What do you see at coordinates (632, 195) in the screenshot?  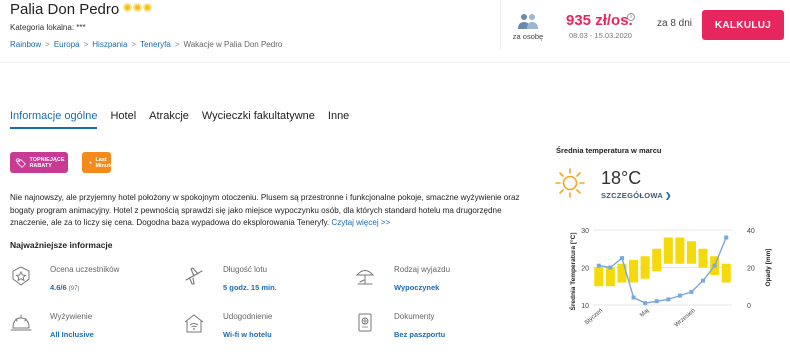 I see `details-label: SZCZEGÓŁOWA` at bounding box center [632, 195].